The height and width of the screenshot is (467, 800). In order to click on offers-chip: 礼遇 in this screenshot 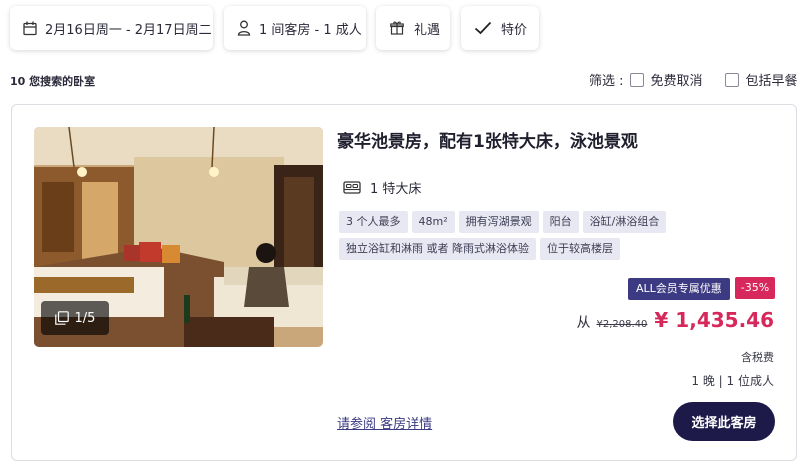, I will do `click(413, 28)`.